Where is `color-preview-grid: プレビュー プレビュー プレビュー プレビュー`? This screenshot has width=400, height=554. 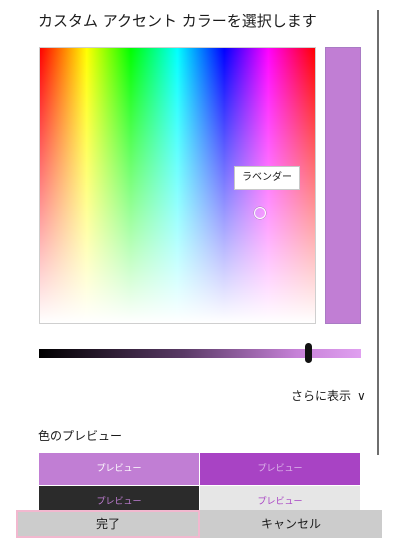
color-preview-grid: プレビュー プレビュー プレビュー プレビュー is located at coordinates (199, 485).